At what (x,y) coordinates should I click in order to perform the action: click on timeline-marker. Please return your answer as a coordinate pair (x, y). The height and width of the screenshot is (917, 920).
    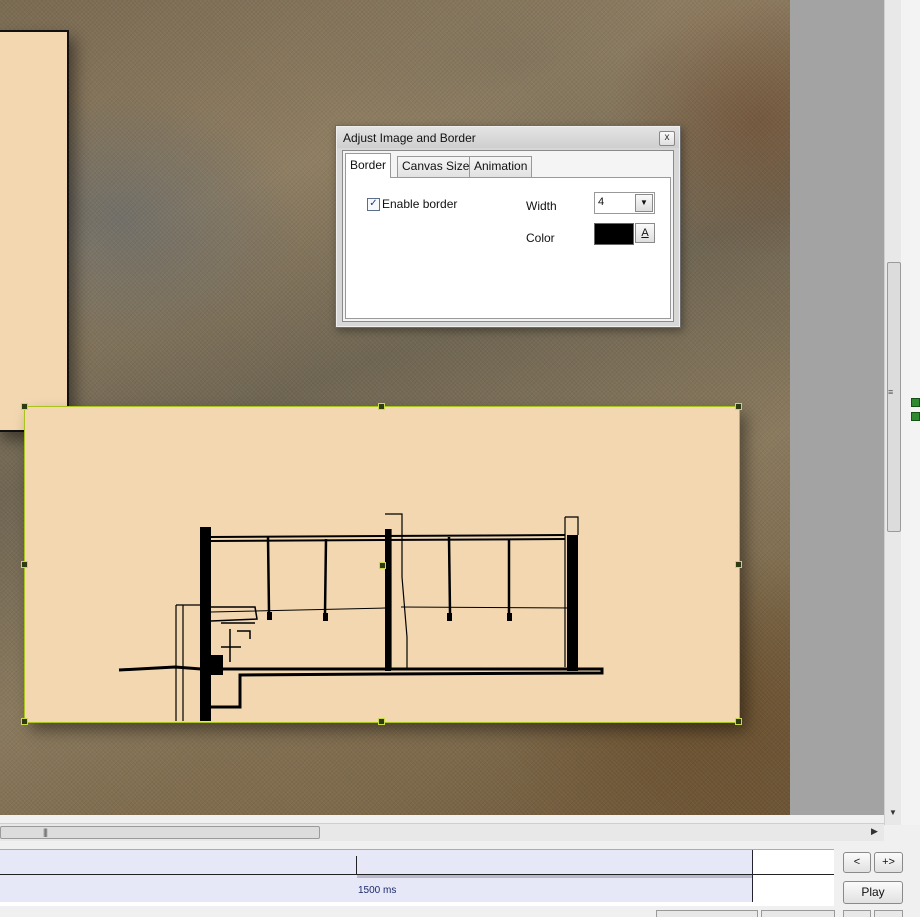
    Looking at the image, I should click on (356, 865).